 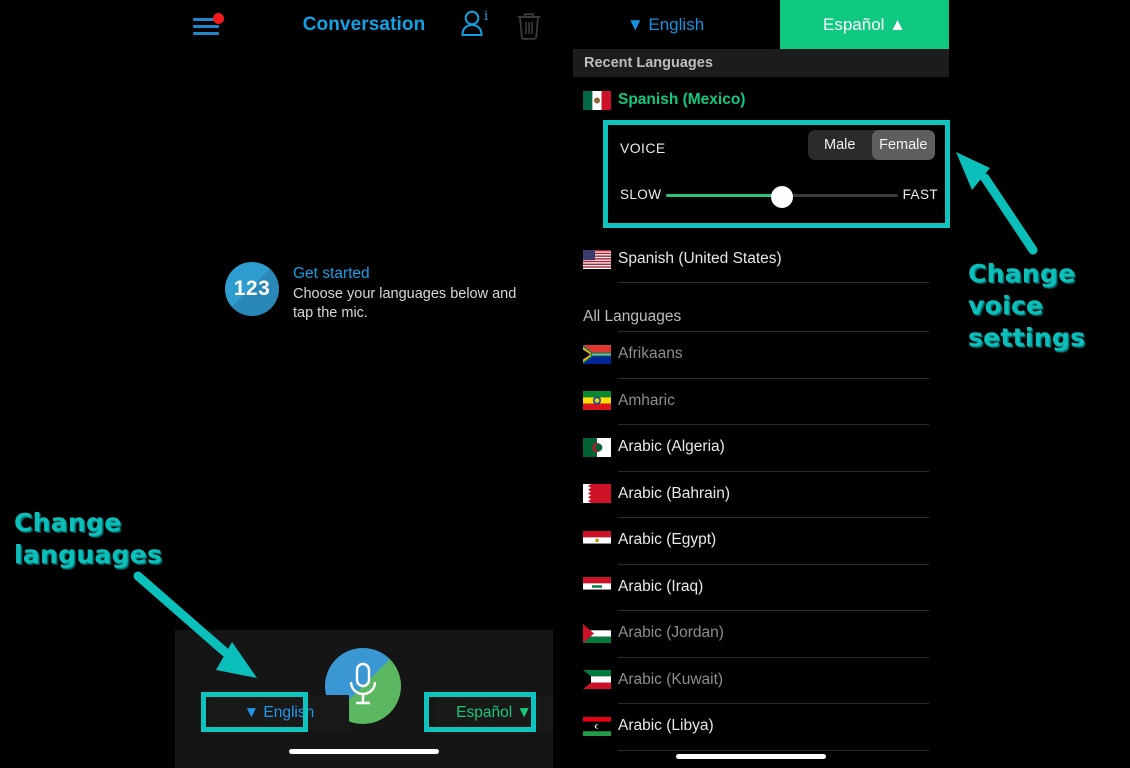 What do you see at coordinates (667, 539) in the screenshot?
I see `language-name: Arabic (Egypt)` at bounding box center [667, 539].